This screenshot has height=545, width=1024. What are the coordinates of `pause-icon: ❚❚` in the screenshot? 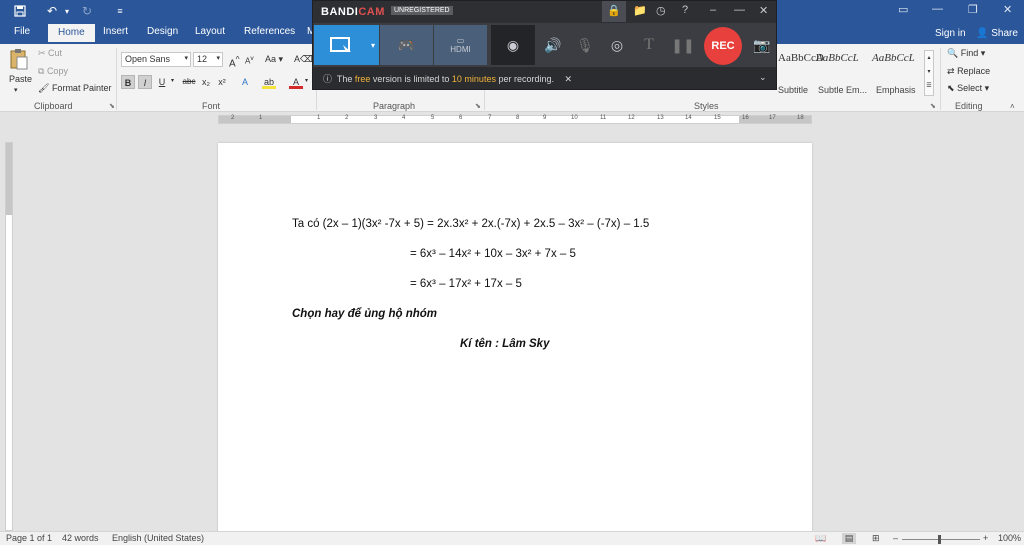 It's located at (683, 45).